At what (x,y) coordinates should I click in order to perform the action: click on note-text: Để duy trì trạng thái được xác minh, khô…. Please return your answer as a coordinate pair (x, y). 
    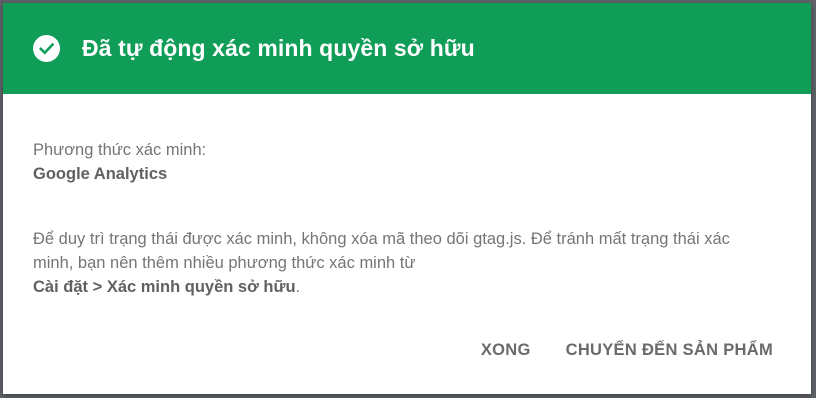
    Looking at the image, I should click on (381, 251).